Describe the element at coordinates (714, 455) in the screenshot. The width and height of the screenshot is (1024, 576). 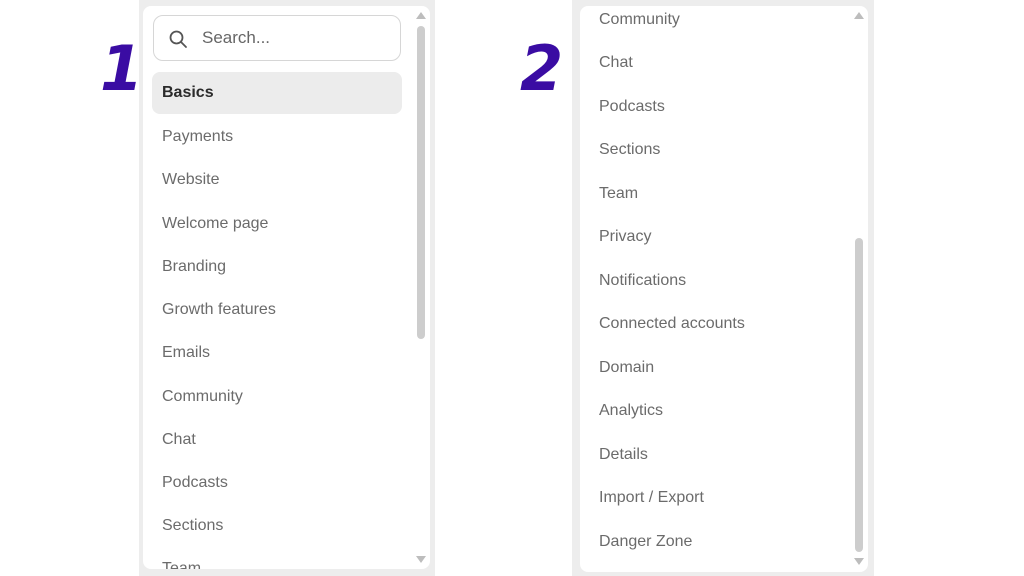
I see `menu-item-details: Details` at that location.